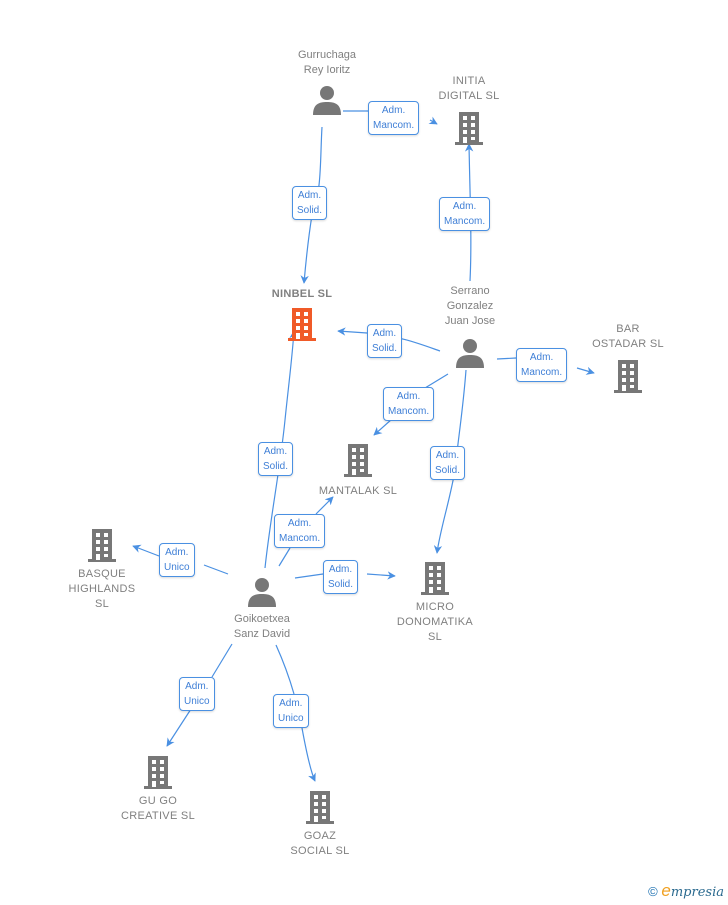 The height and width of the screenshot is (905, 728). Describe the element at coordinates (300, 531) in the screenshot. I see `edge-label-goikoetxea-mantalak: Adm. Mancom.` at that location.